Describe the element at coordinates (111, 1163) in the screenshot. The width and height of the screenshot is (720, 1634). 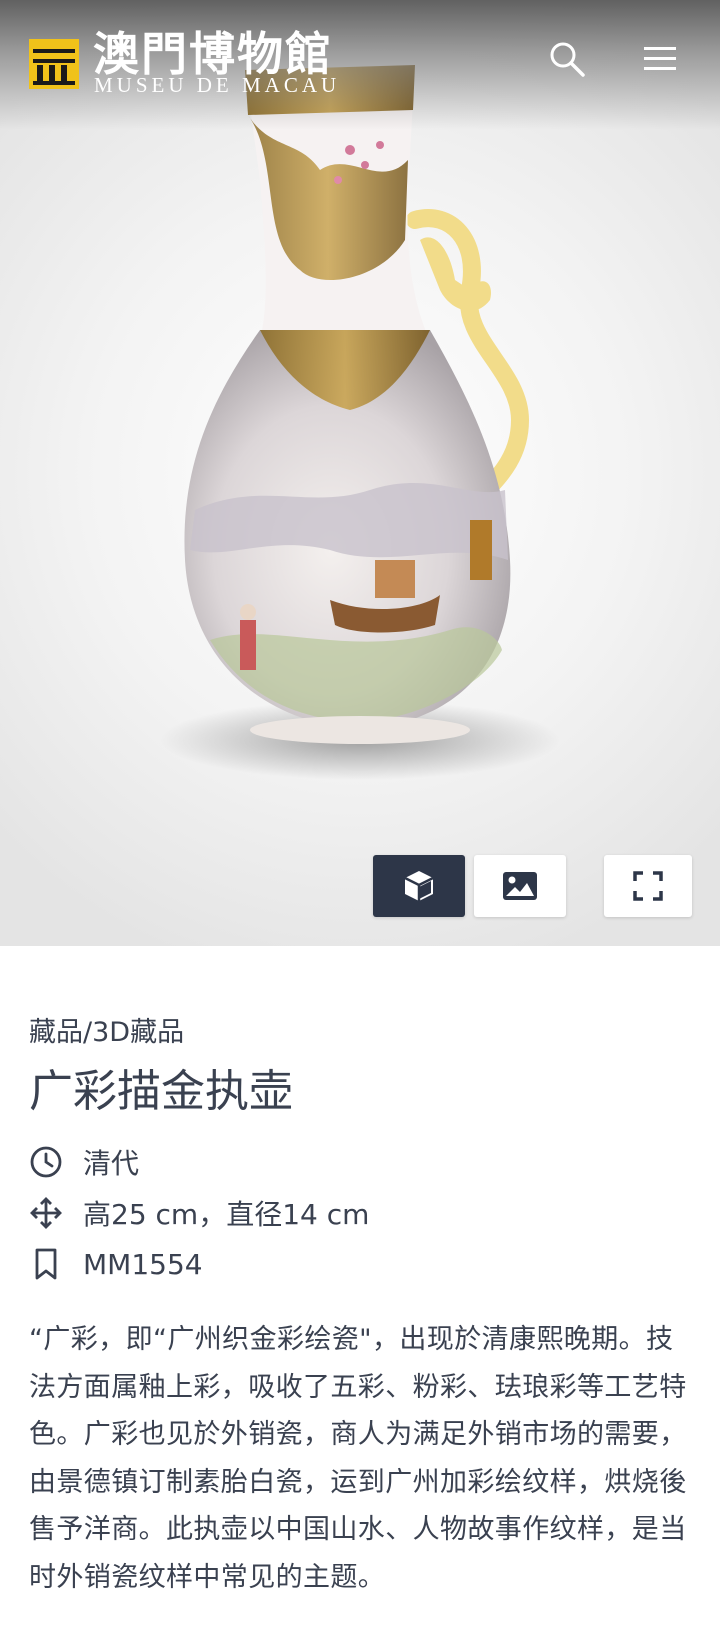
I see `period-text: 清代` at that location.